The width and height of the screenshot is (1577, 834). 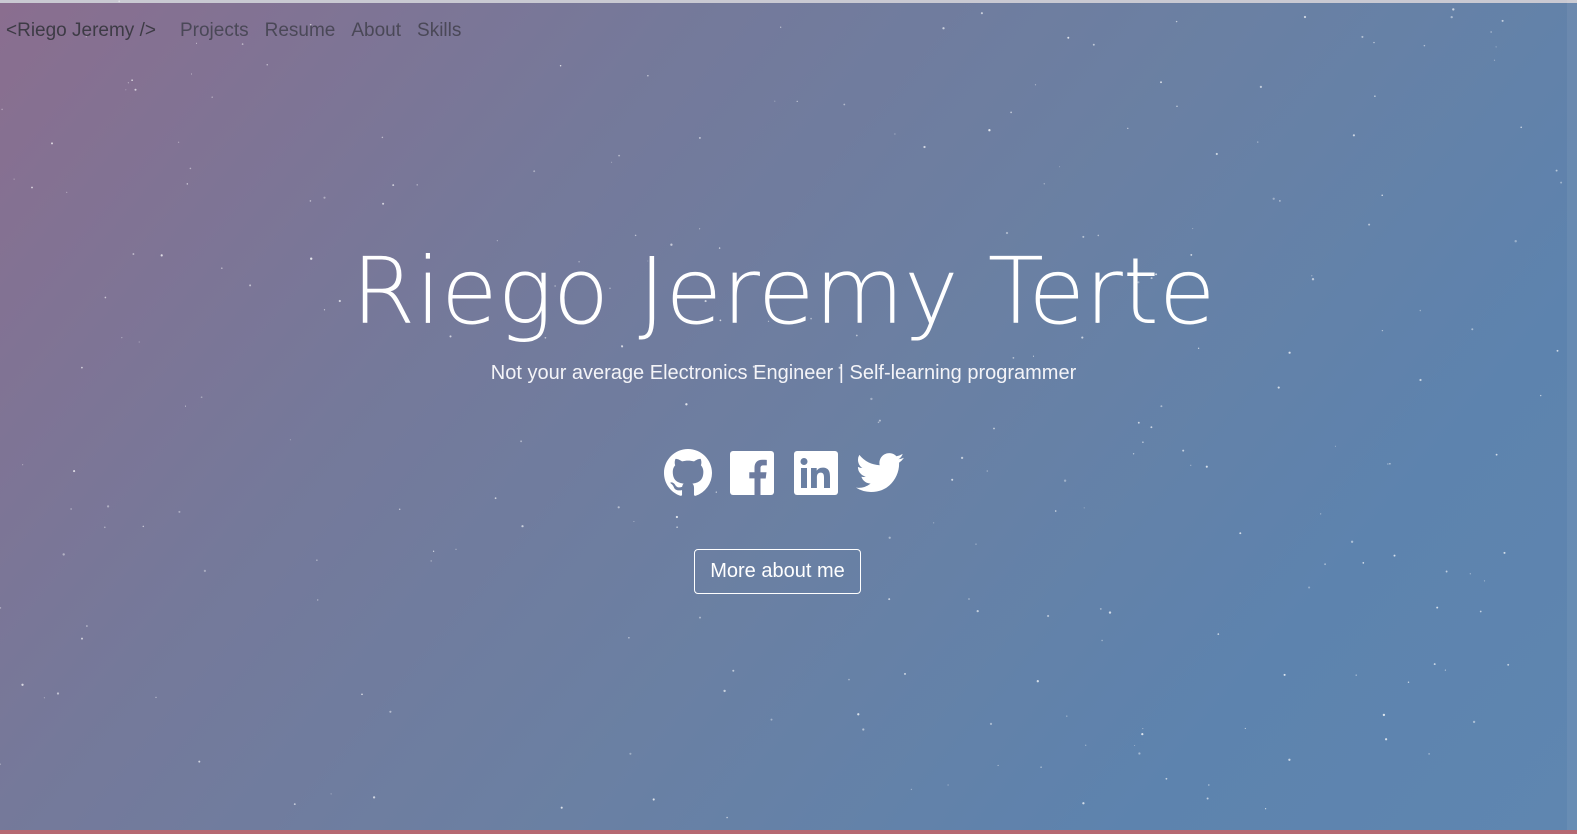 What do you see at coordinates (752, 473) in the screenshot?
I see `facebook-icon` at bounding box center [752, 473].